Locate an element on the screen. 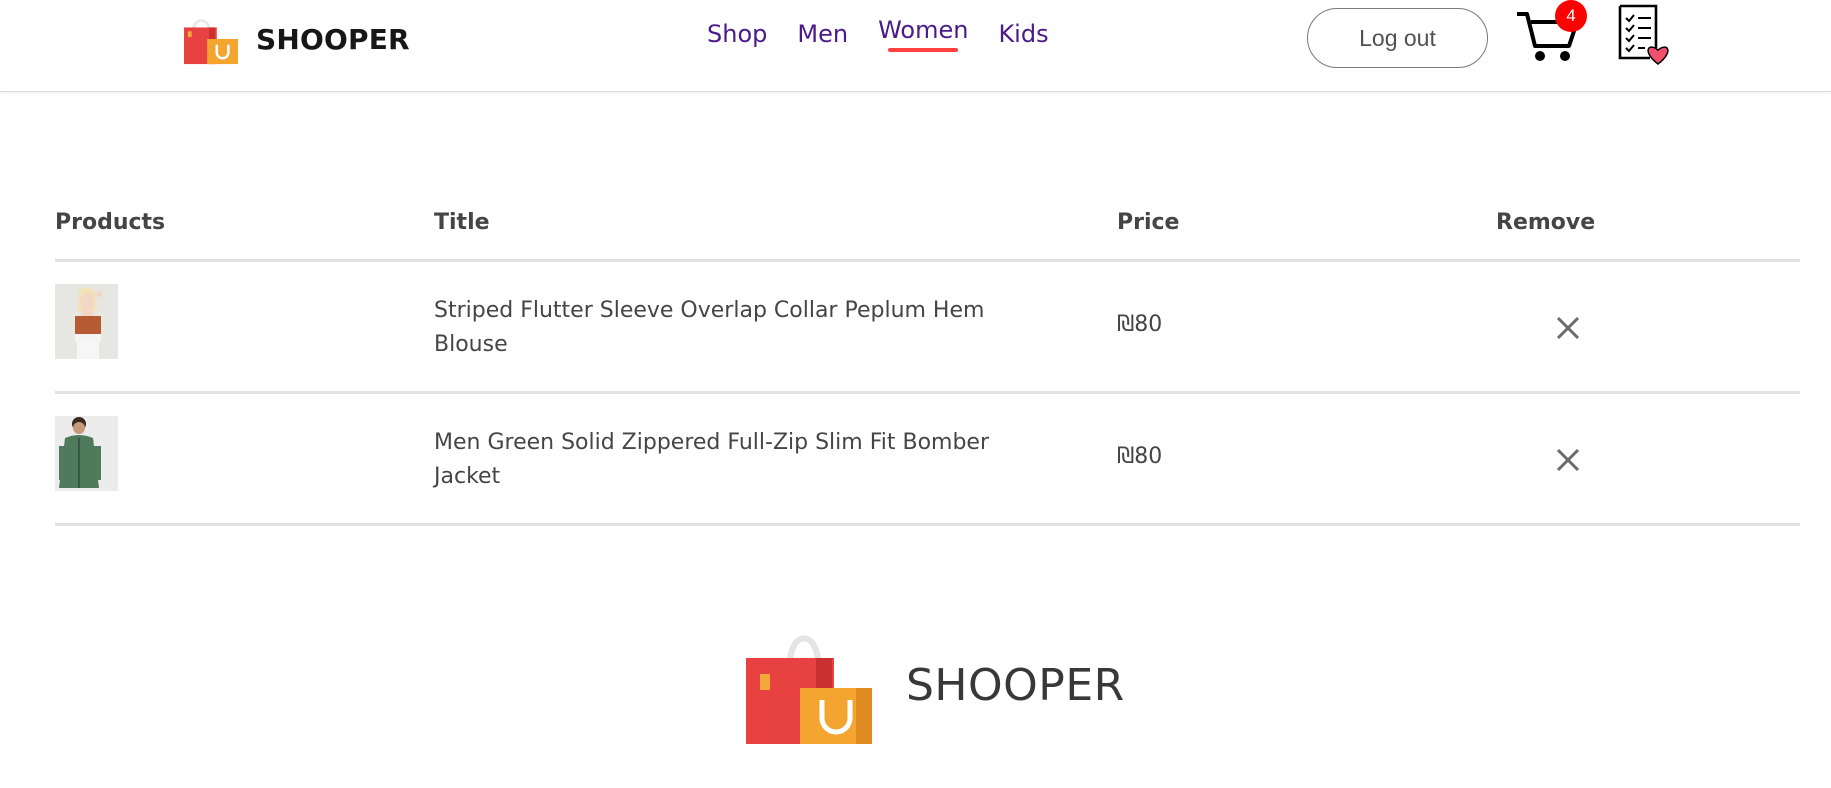  nav-men-label: Men is located at coordinates (823, 34).